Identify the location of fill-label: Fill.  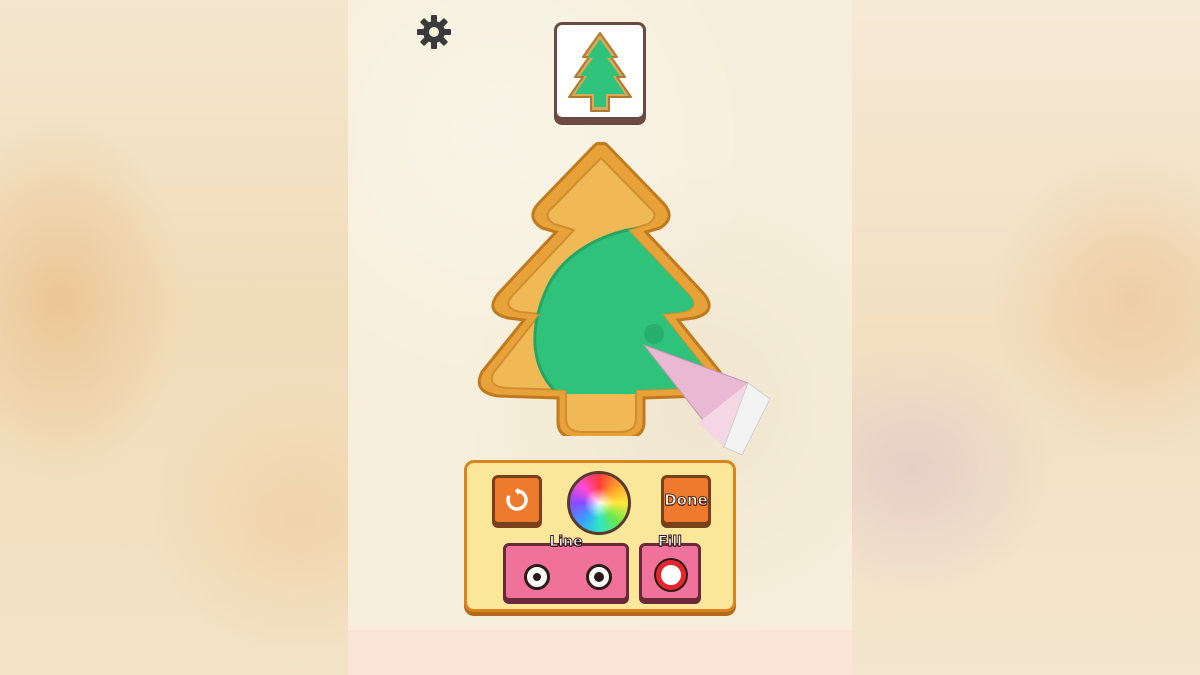
(670, 542).